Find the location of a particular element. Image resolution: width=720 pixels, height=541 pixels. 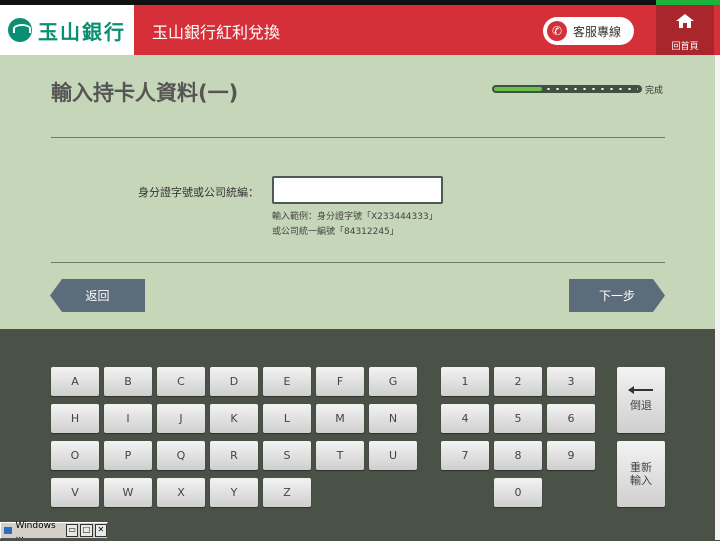

window-icon is located at coordinates (8, 530).